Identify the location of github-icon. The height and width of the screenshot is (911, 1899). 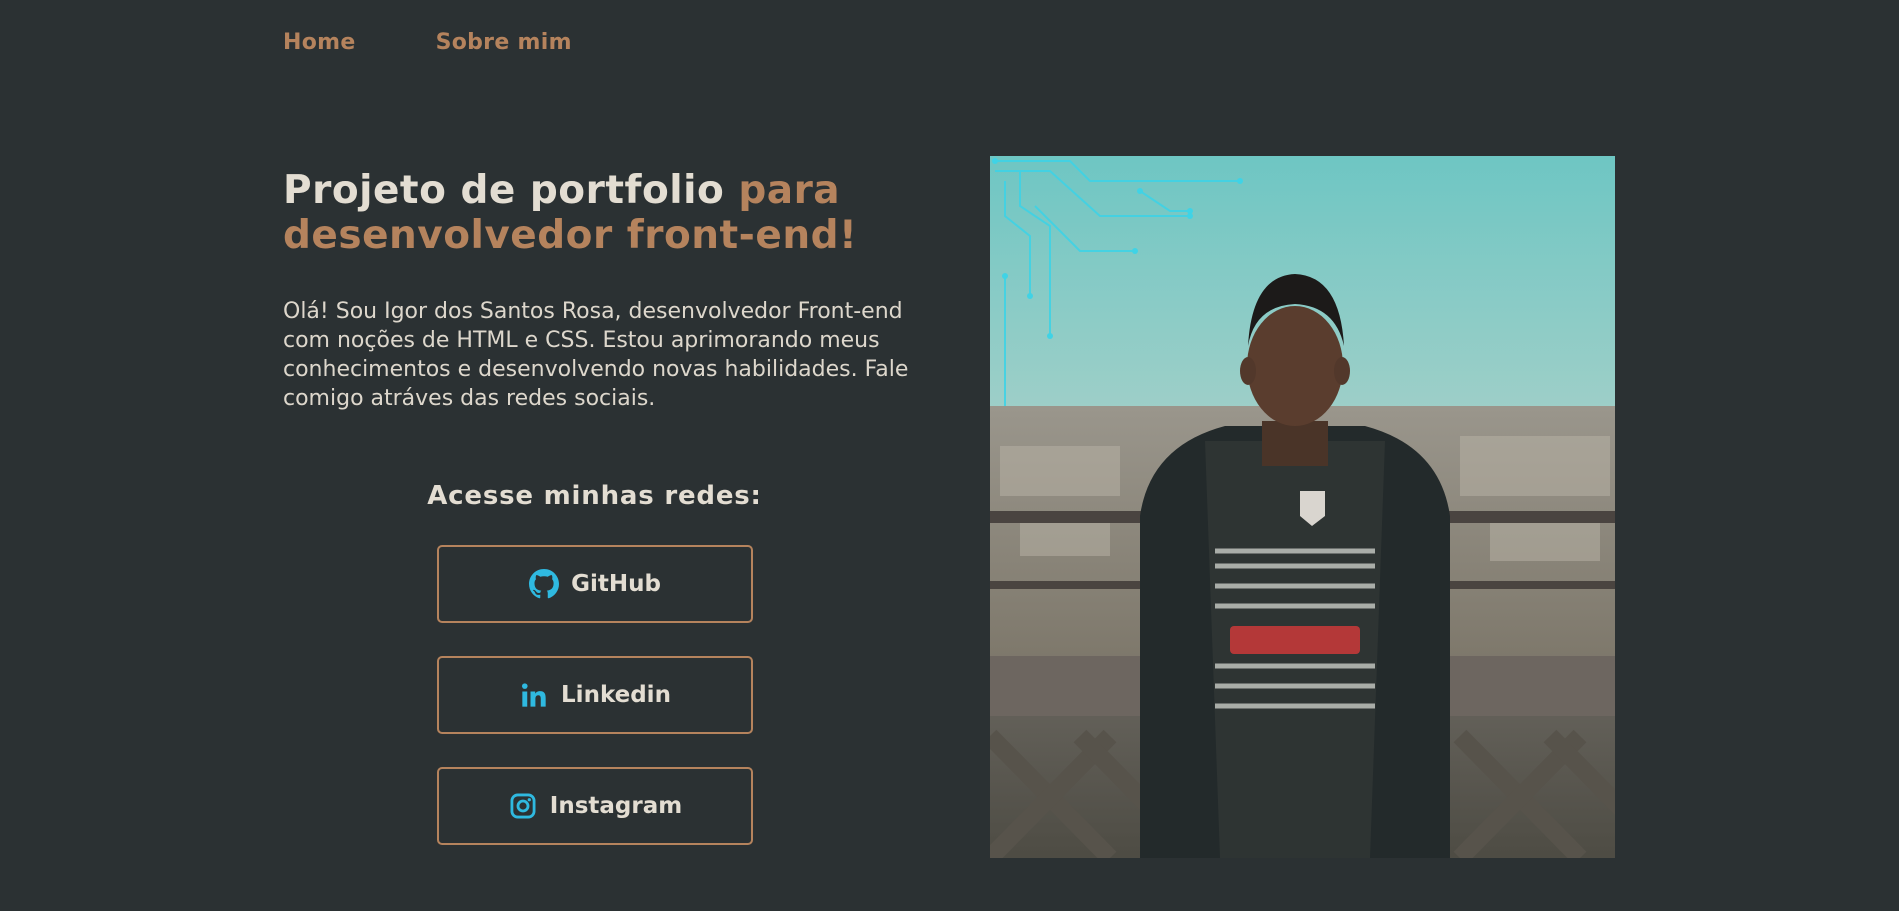
(544, 584).